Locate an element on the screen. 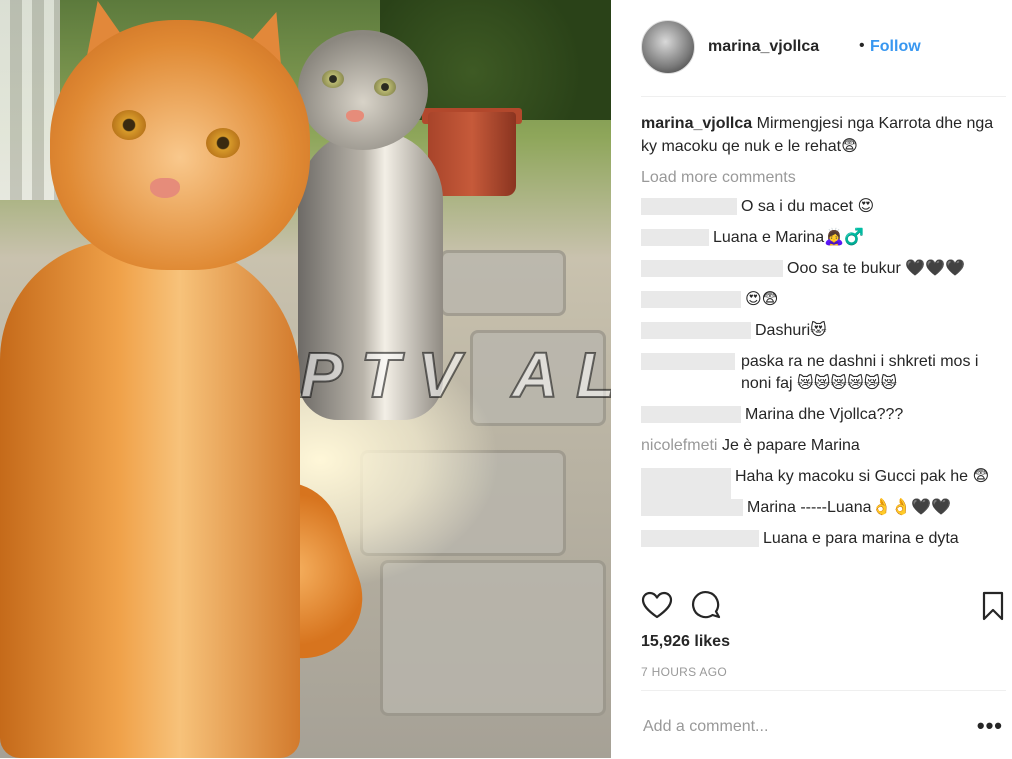 This screenshot has height=759, width=1012. comment-text: Marina dhe Vjollca??? is located at coordinates (824, 414).